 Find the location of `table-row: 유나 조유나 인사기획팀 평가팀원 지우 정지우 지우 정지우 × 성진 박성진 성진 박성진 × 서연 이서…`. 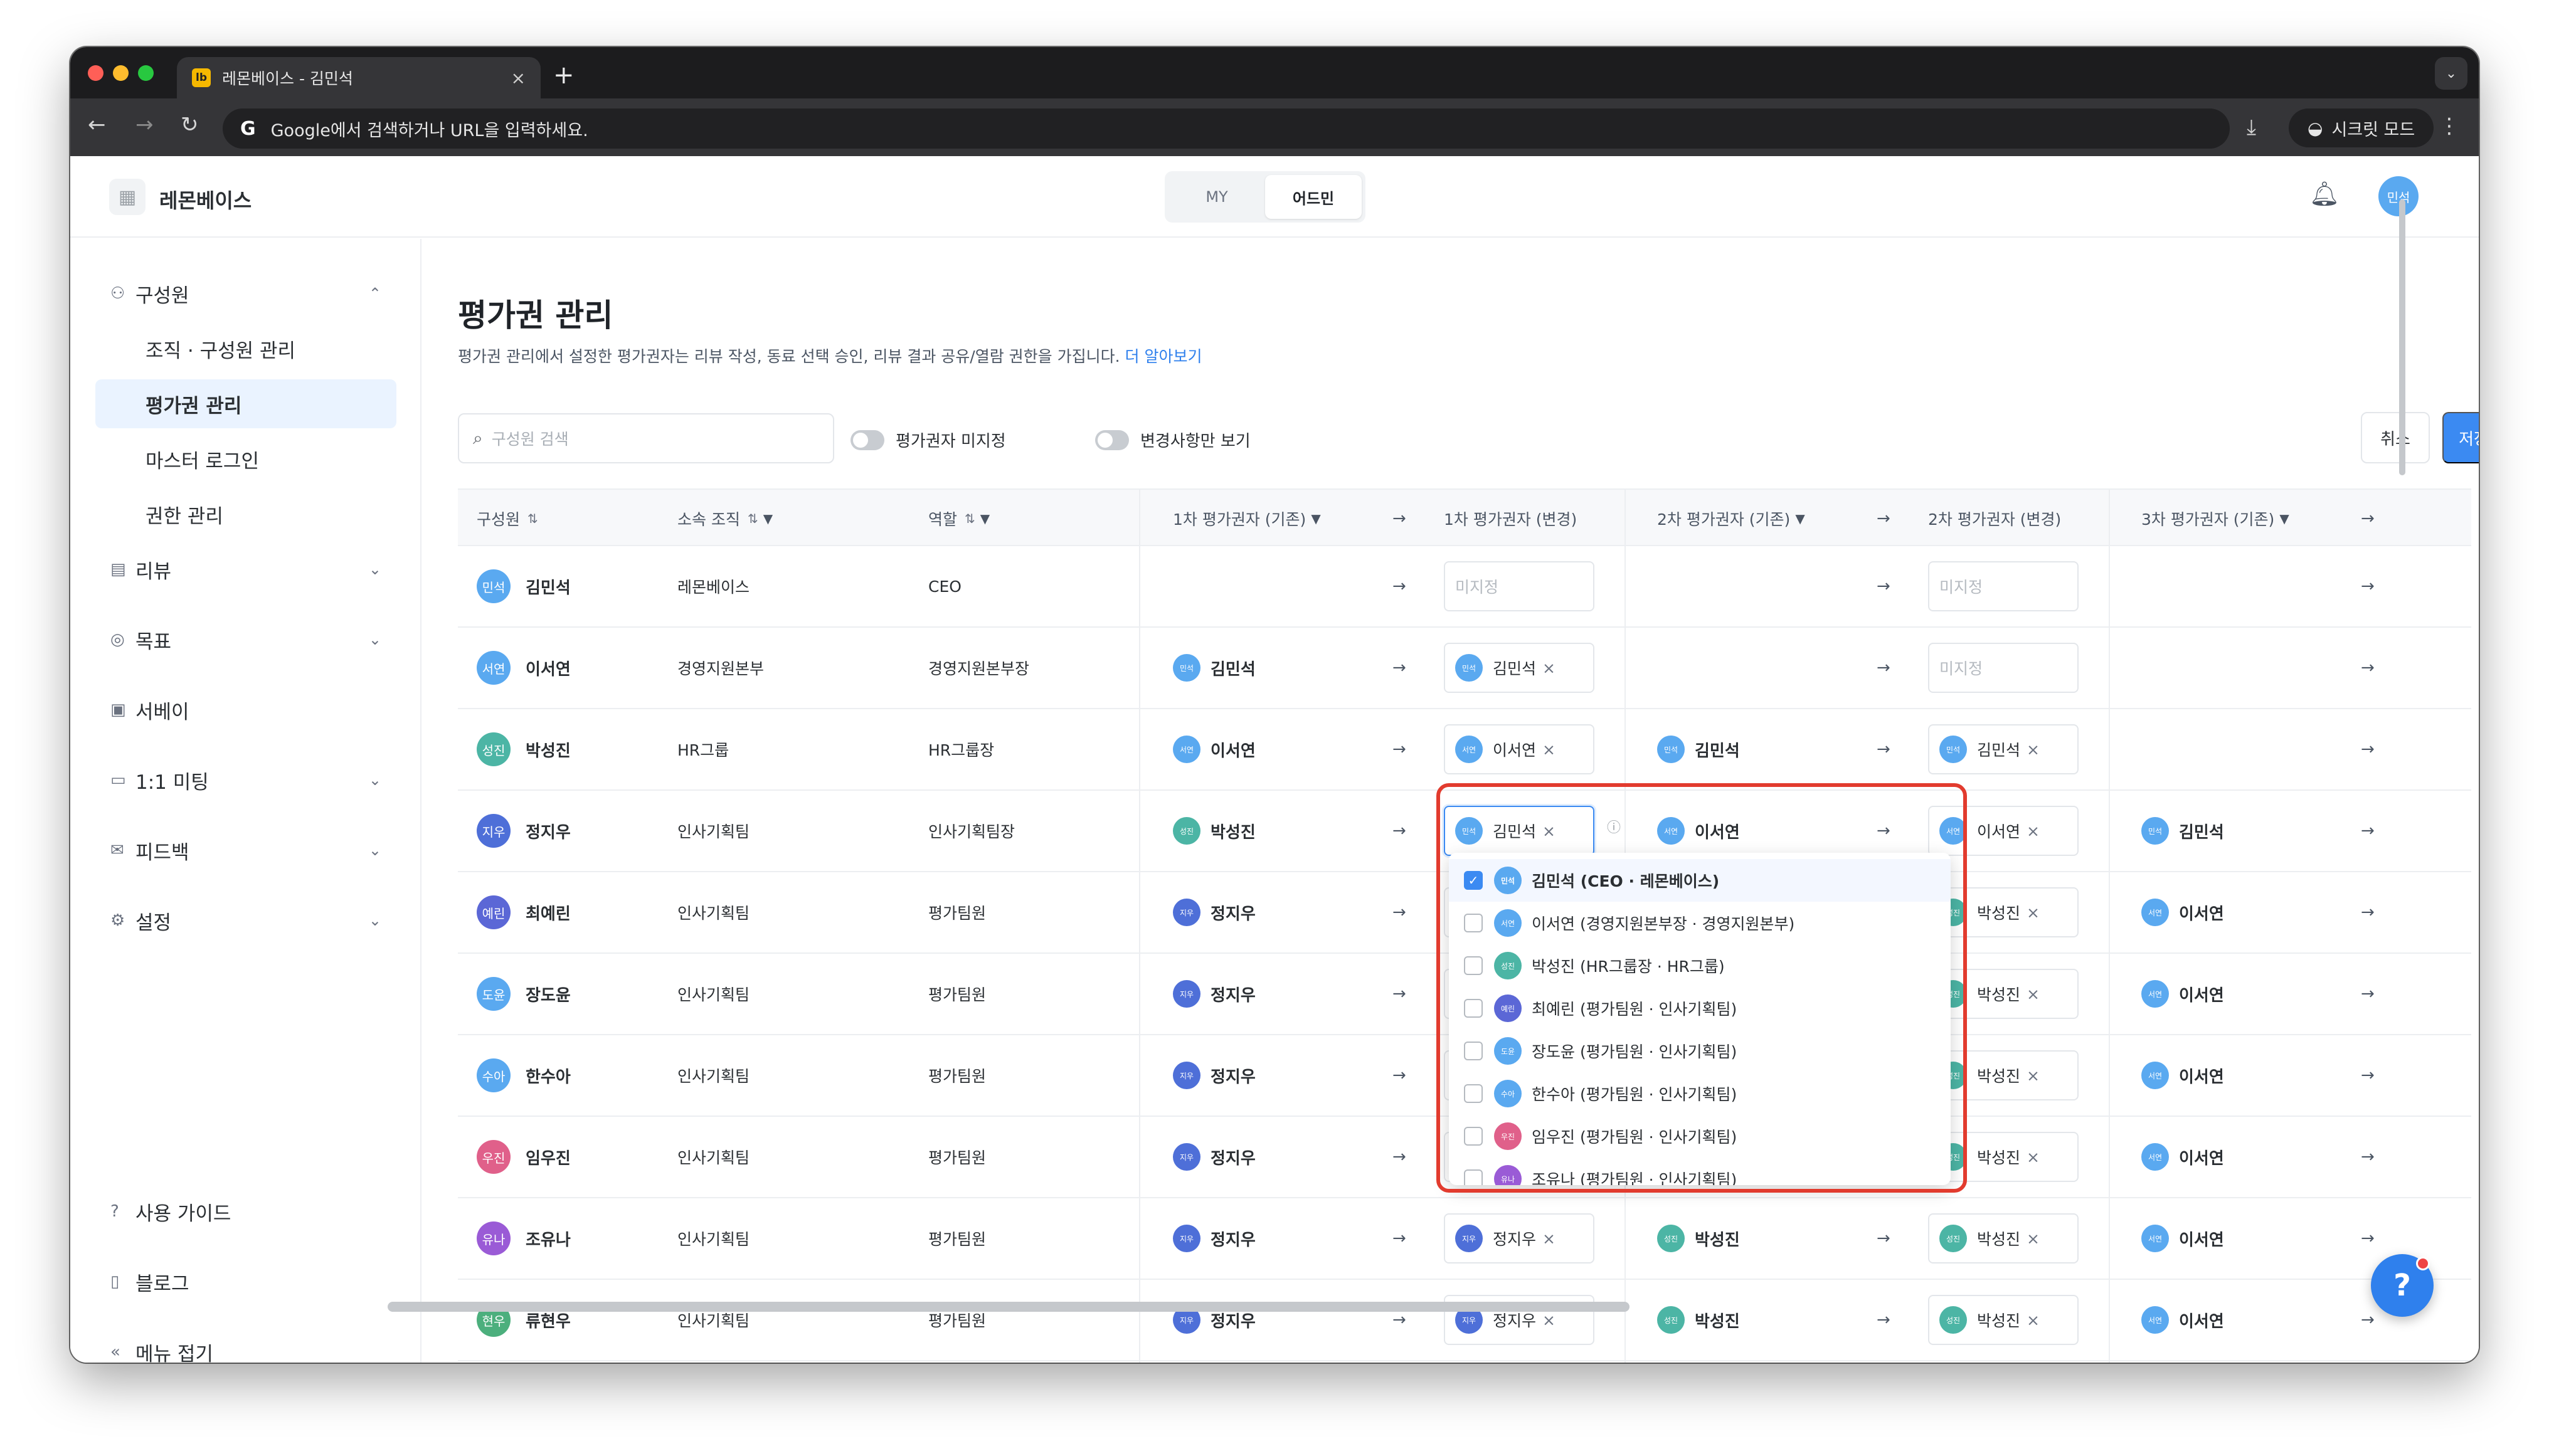

table-row: 유나 조유나 인사기획팀 평가팀원 지우 정지우 지우 정지우 × 성진 박성진 성진 박성진 × 서연 이서… is located at coordinates (1465, 1239).